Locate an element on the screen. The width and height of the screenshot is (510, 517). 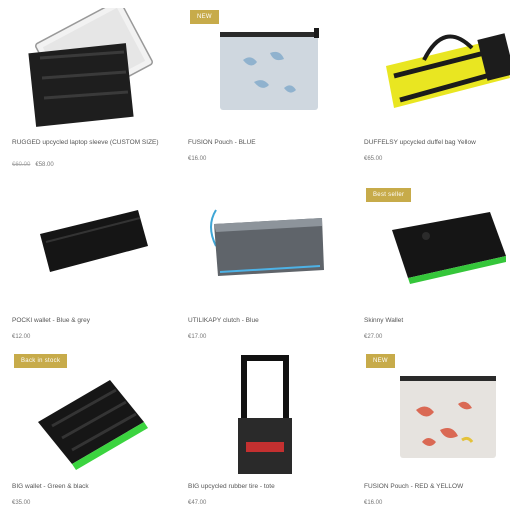
product-title: UTILIKAPY clutch - Blue is located at coordinates (262, 321).